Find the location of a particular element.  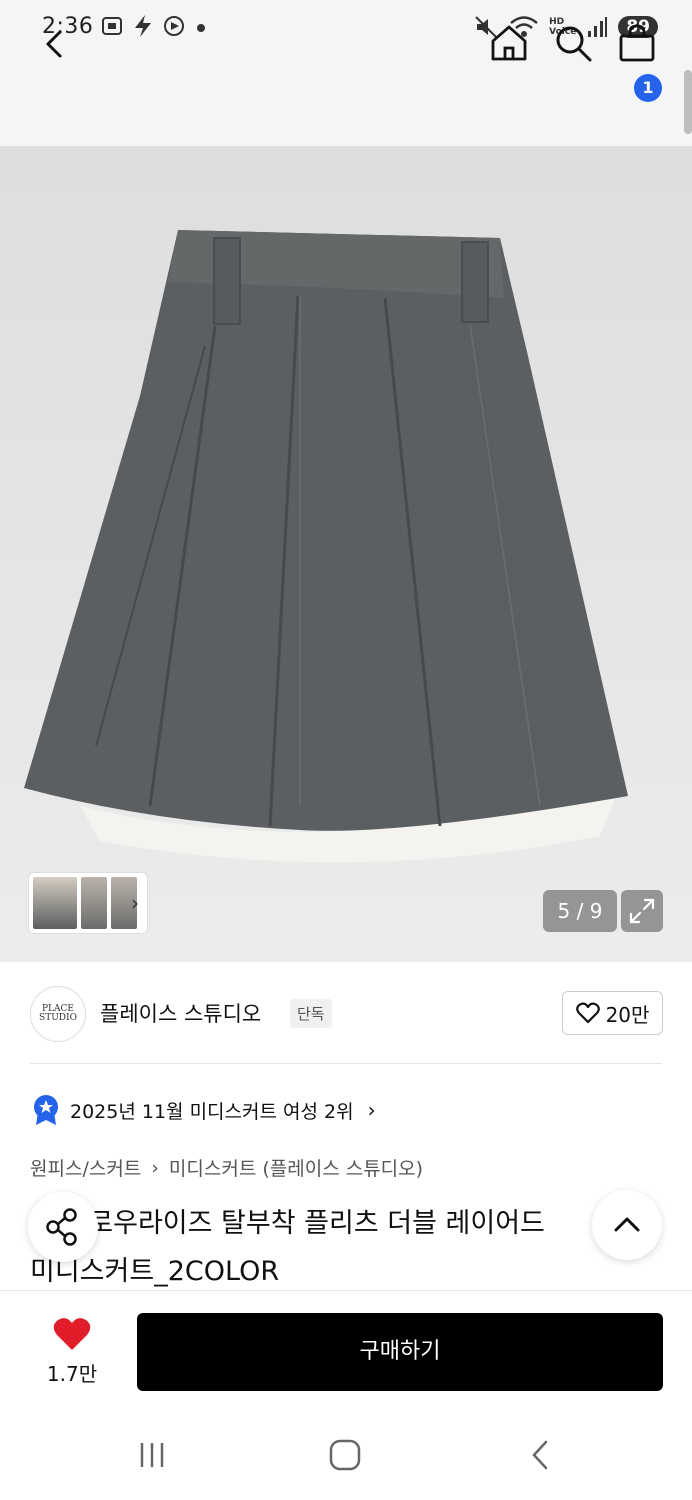

screenshot-icon is located at coordinates (112, 26).